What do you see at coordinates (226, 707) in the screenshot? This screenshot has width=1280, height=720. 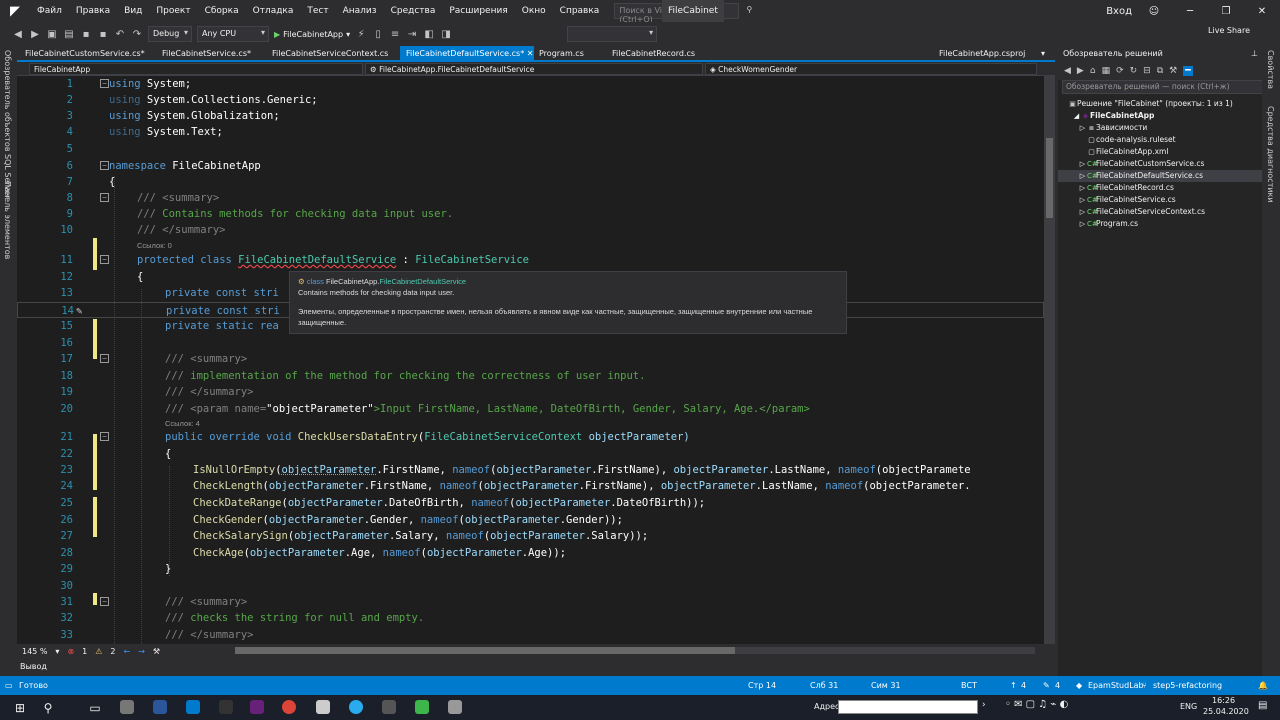 I see `terminal-icon` at bounding box center [226, 707].